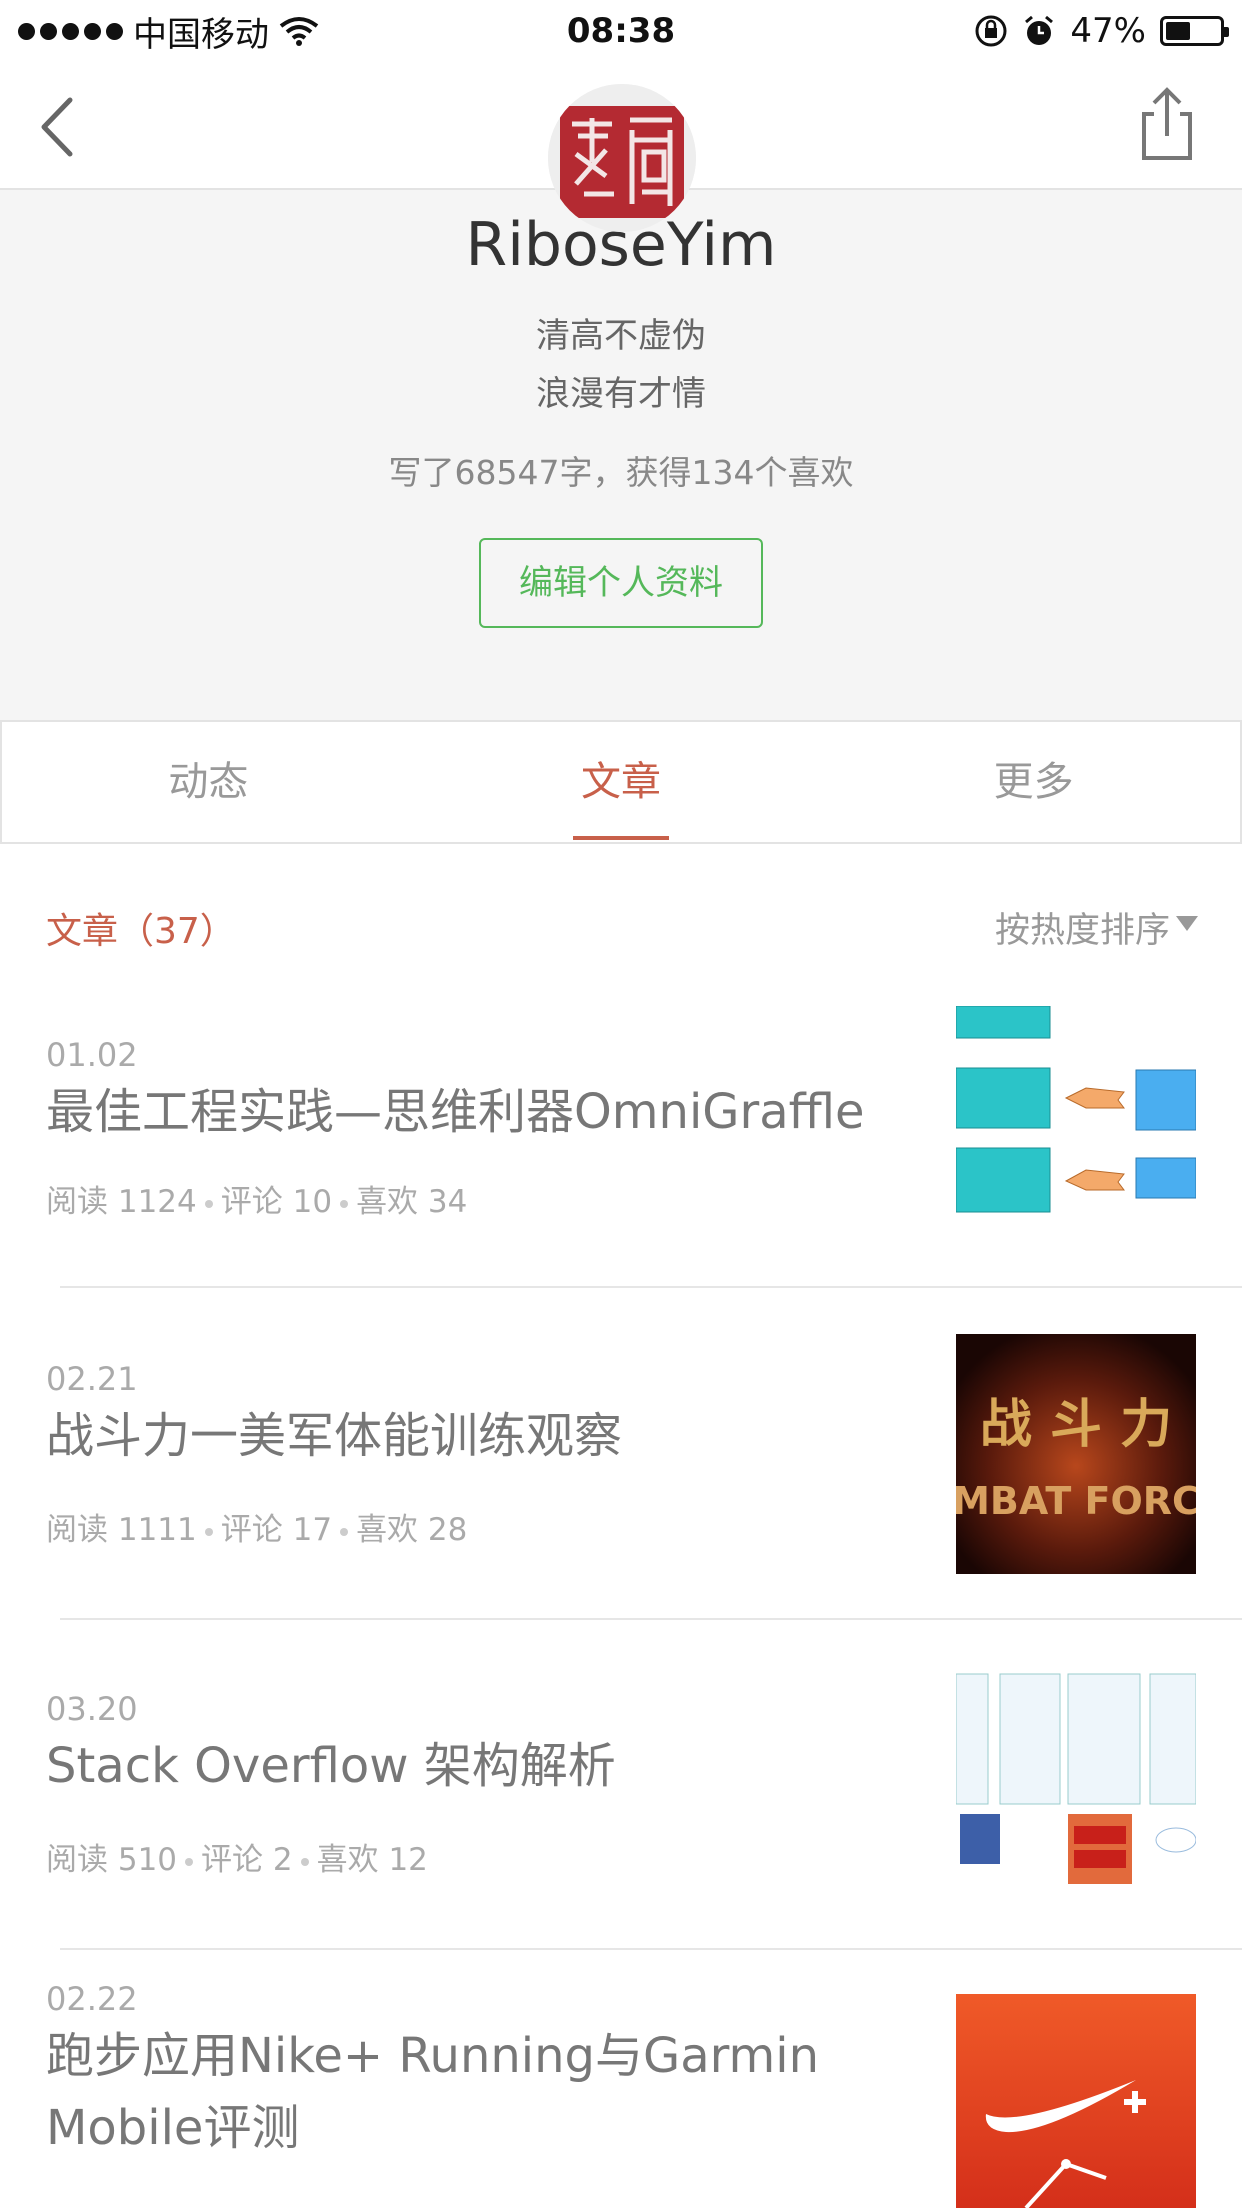 This screenshot has width=1242, height=2208. I want to click on orientation-lock-icon, so click(991, 31).